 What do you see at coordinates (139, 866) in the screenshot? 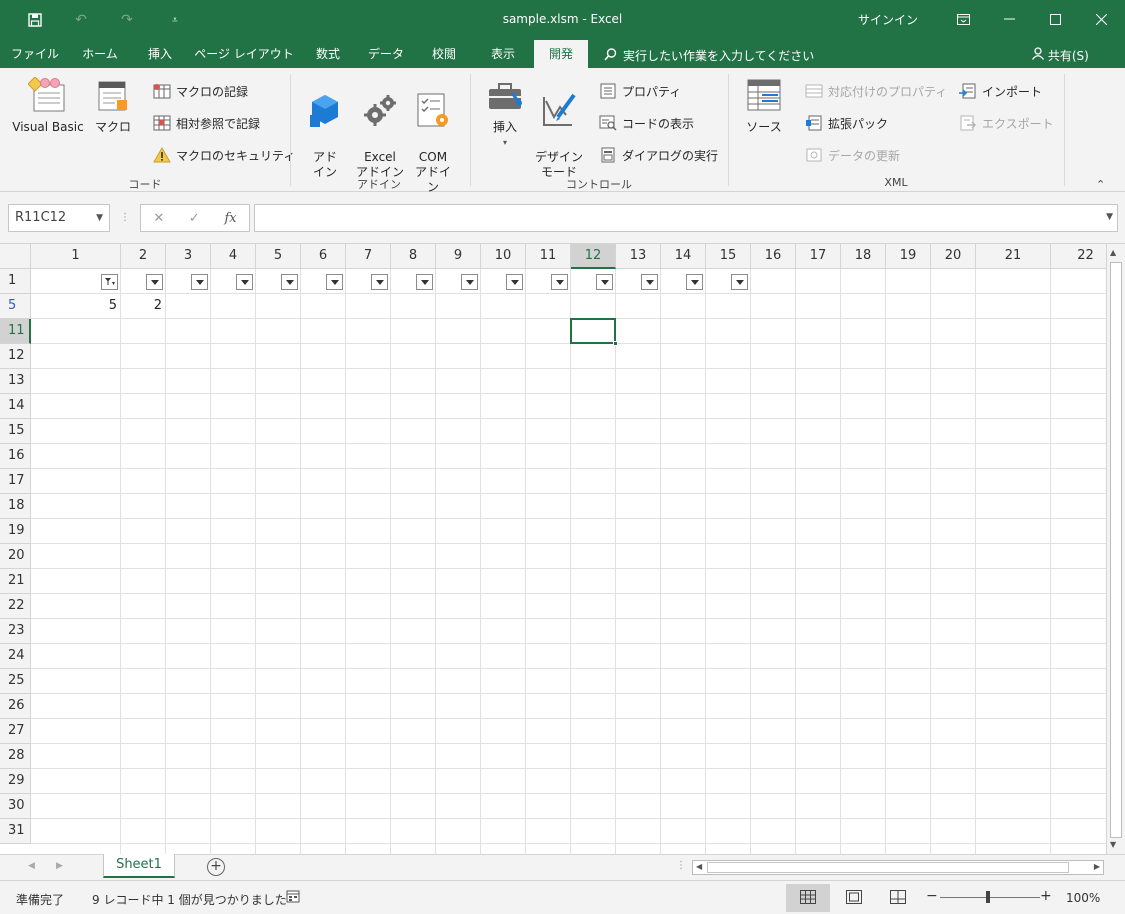
I see `sheet-tab: Sheet1` at bounding box center [139, 866].